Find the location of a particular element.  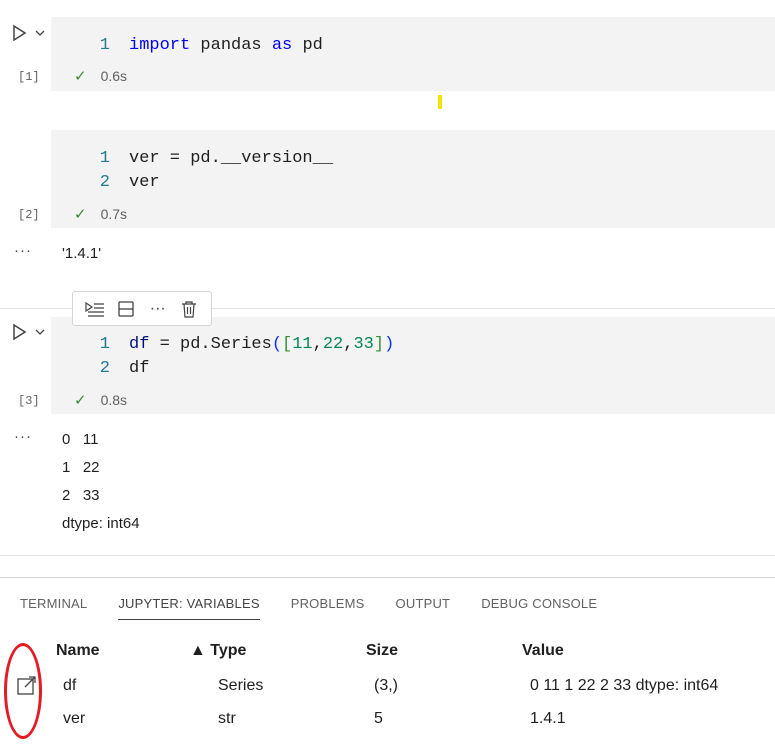

execution-count: [1] is located at coordinates (29, 77).